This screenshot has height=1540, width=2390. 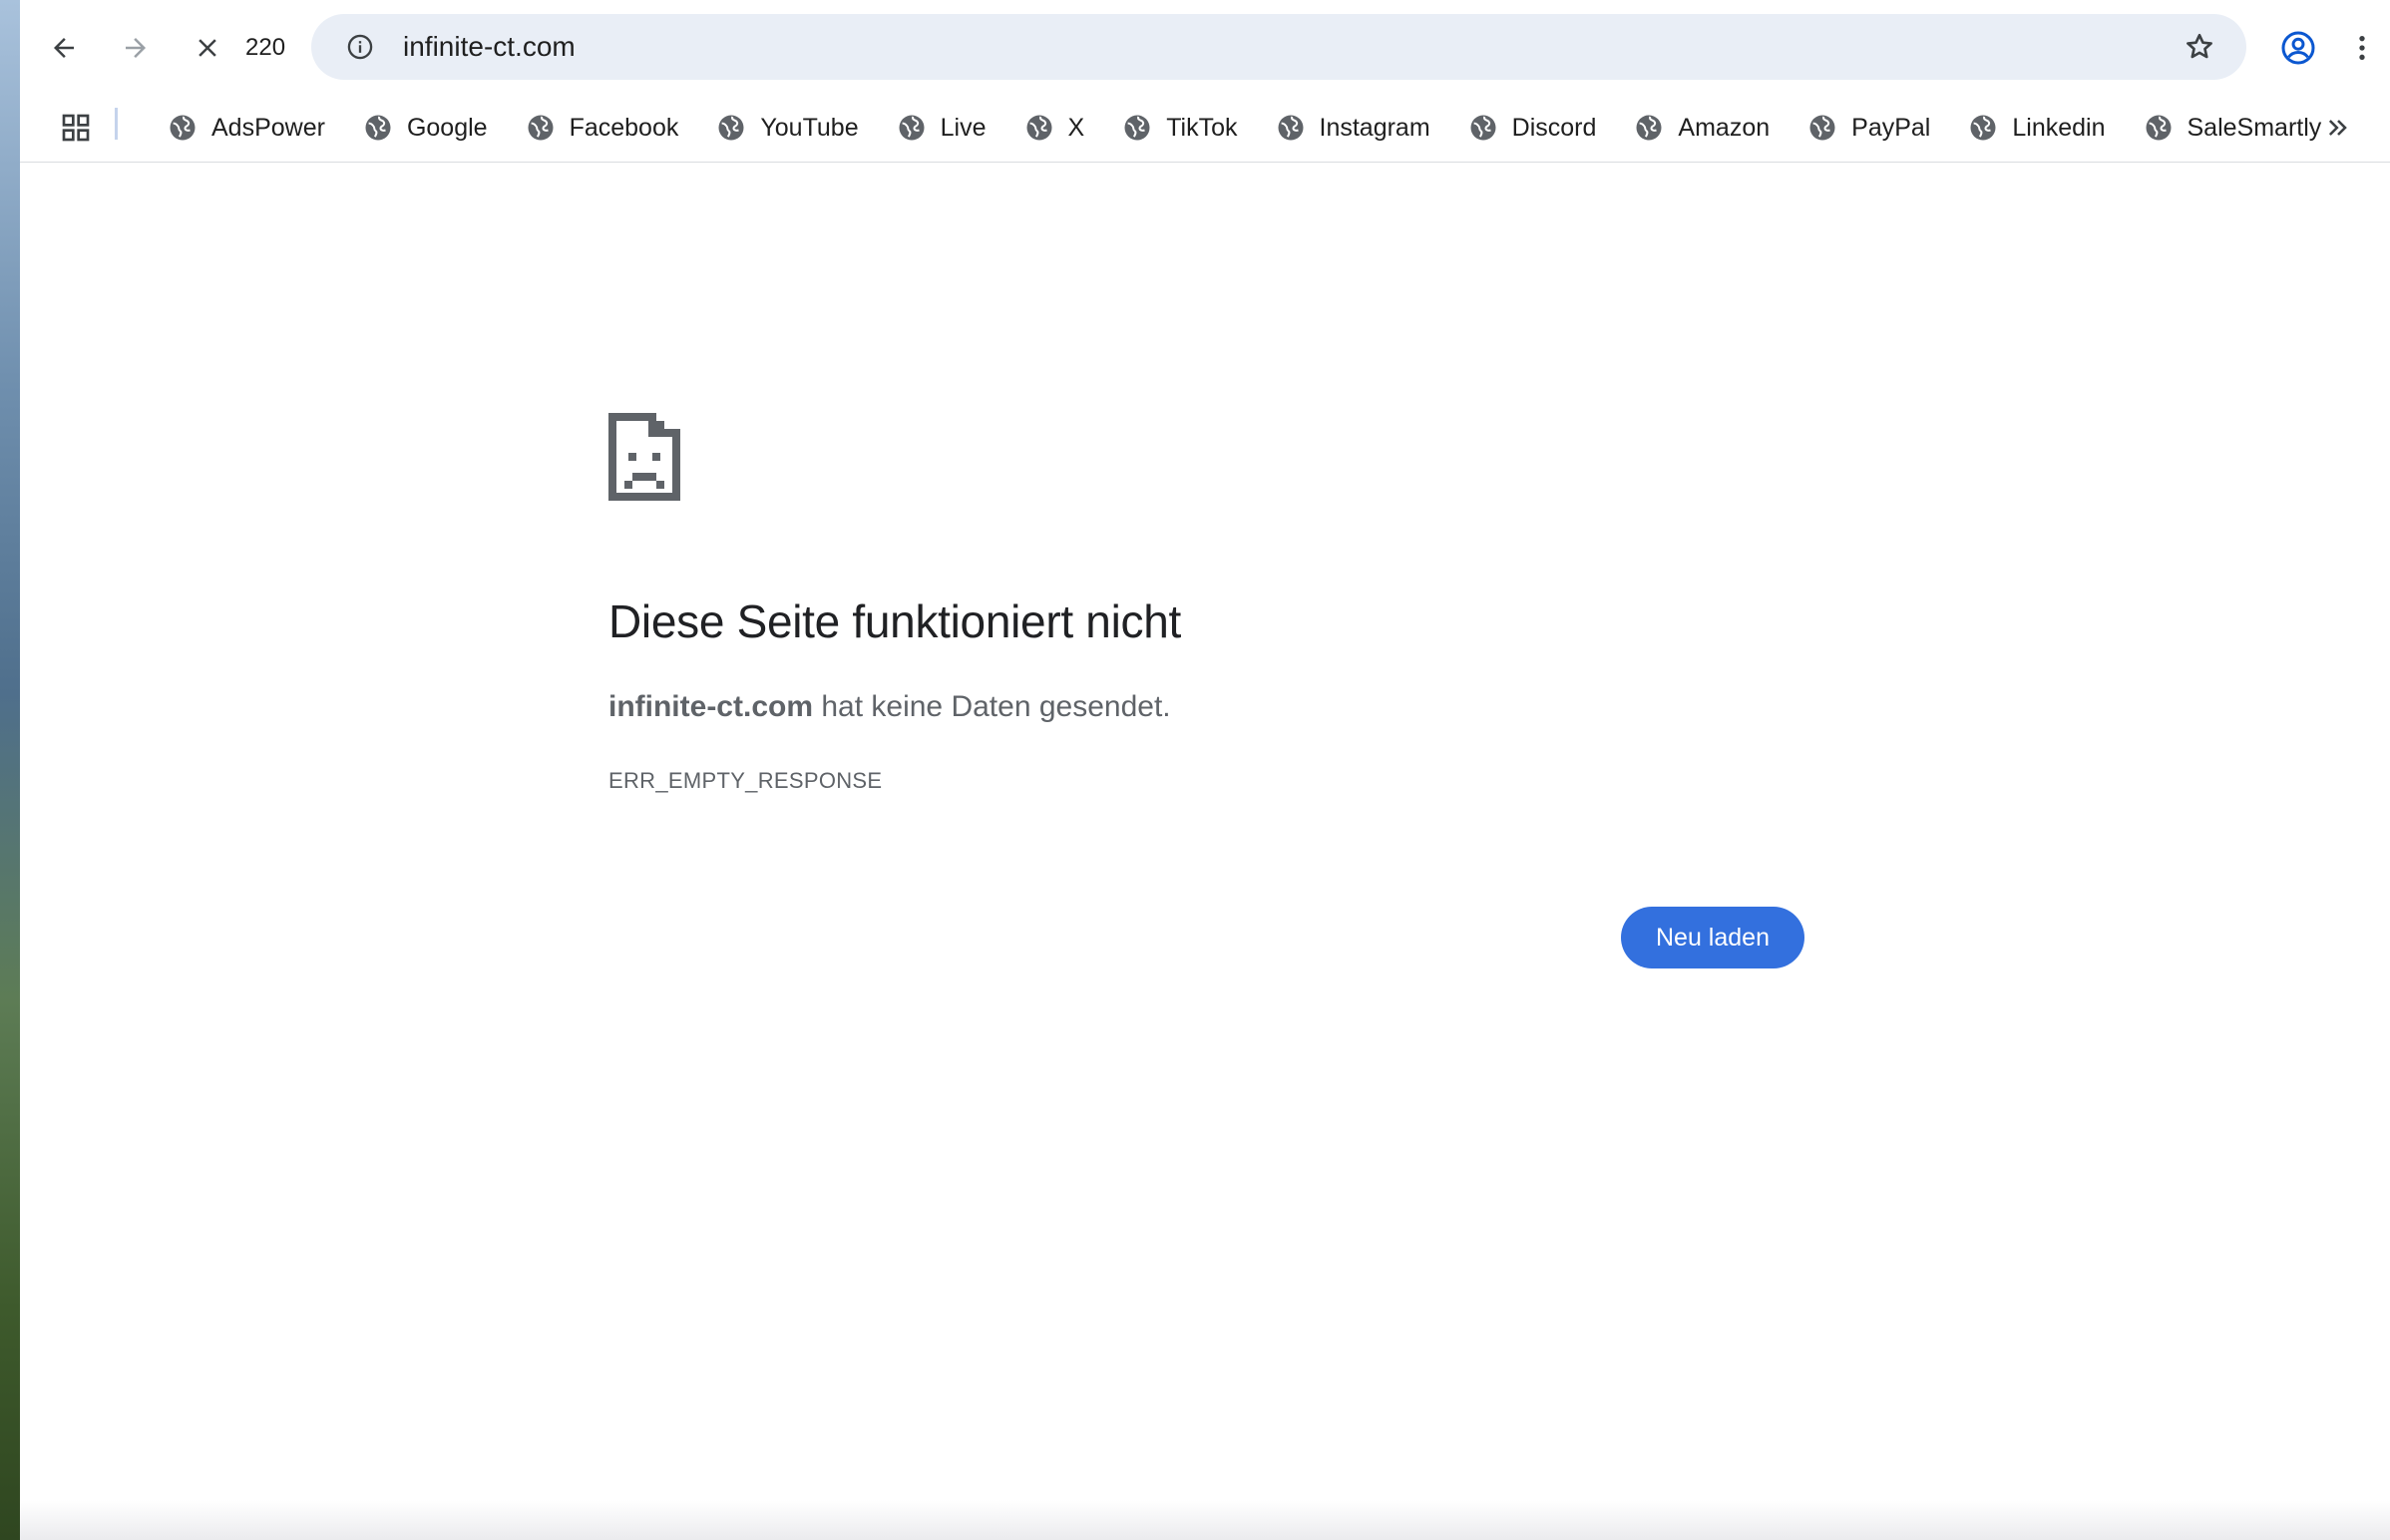 I want to click on bookmark-label: Discord, so click(x=1554, y=127).